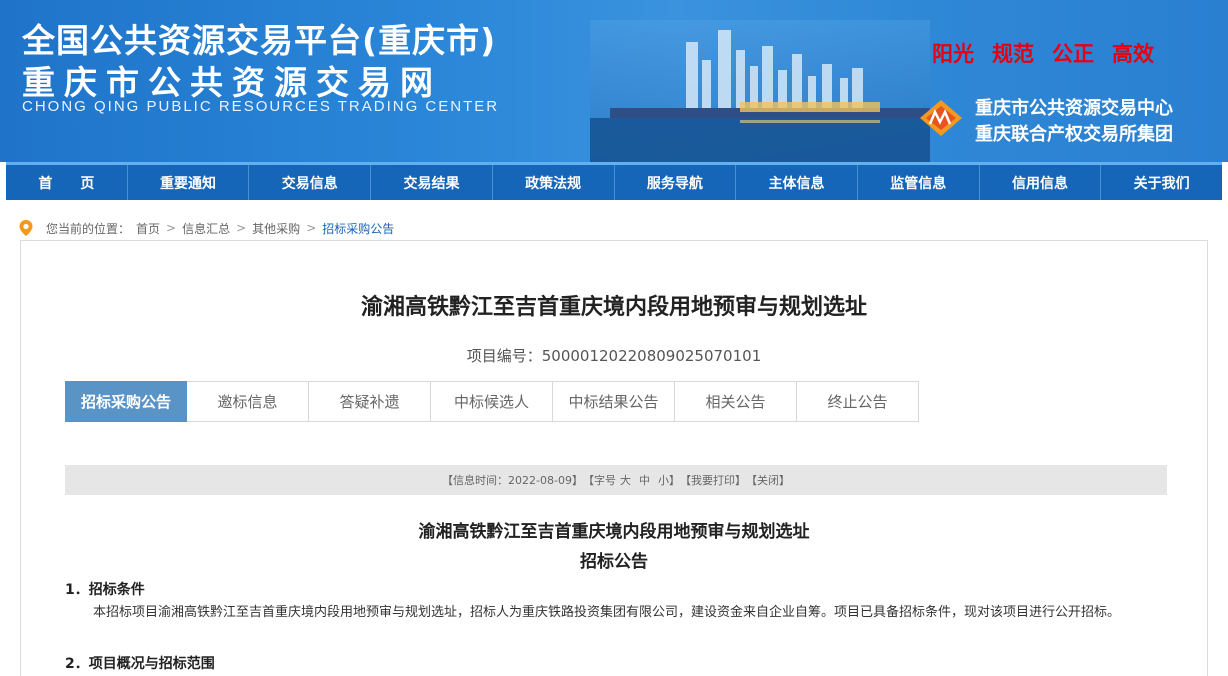 This screenshot has width=1228, height=676. I want to click on breadcrumb-other-purchase: 其他采购, so click(276, 228).